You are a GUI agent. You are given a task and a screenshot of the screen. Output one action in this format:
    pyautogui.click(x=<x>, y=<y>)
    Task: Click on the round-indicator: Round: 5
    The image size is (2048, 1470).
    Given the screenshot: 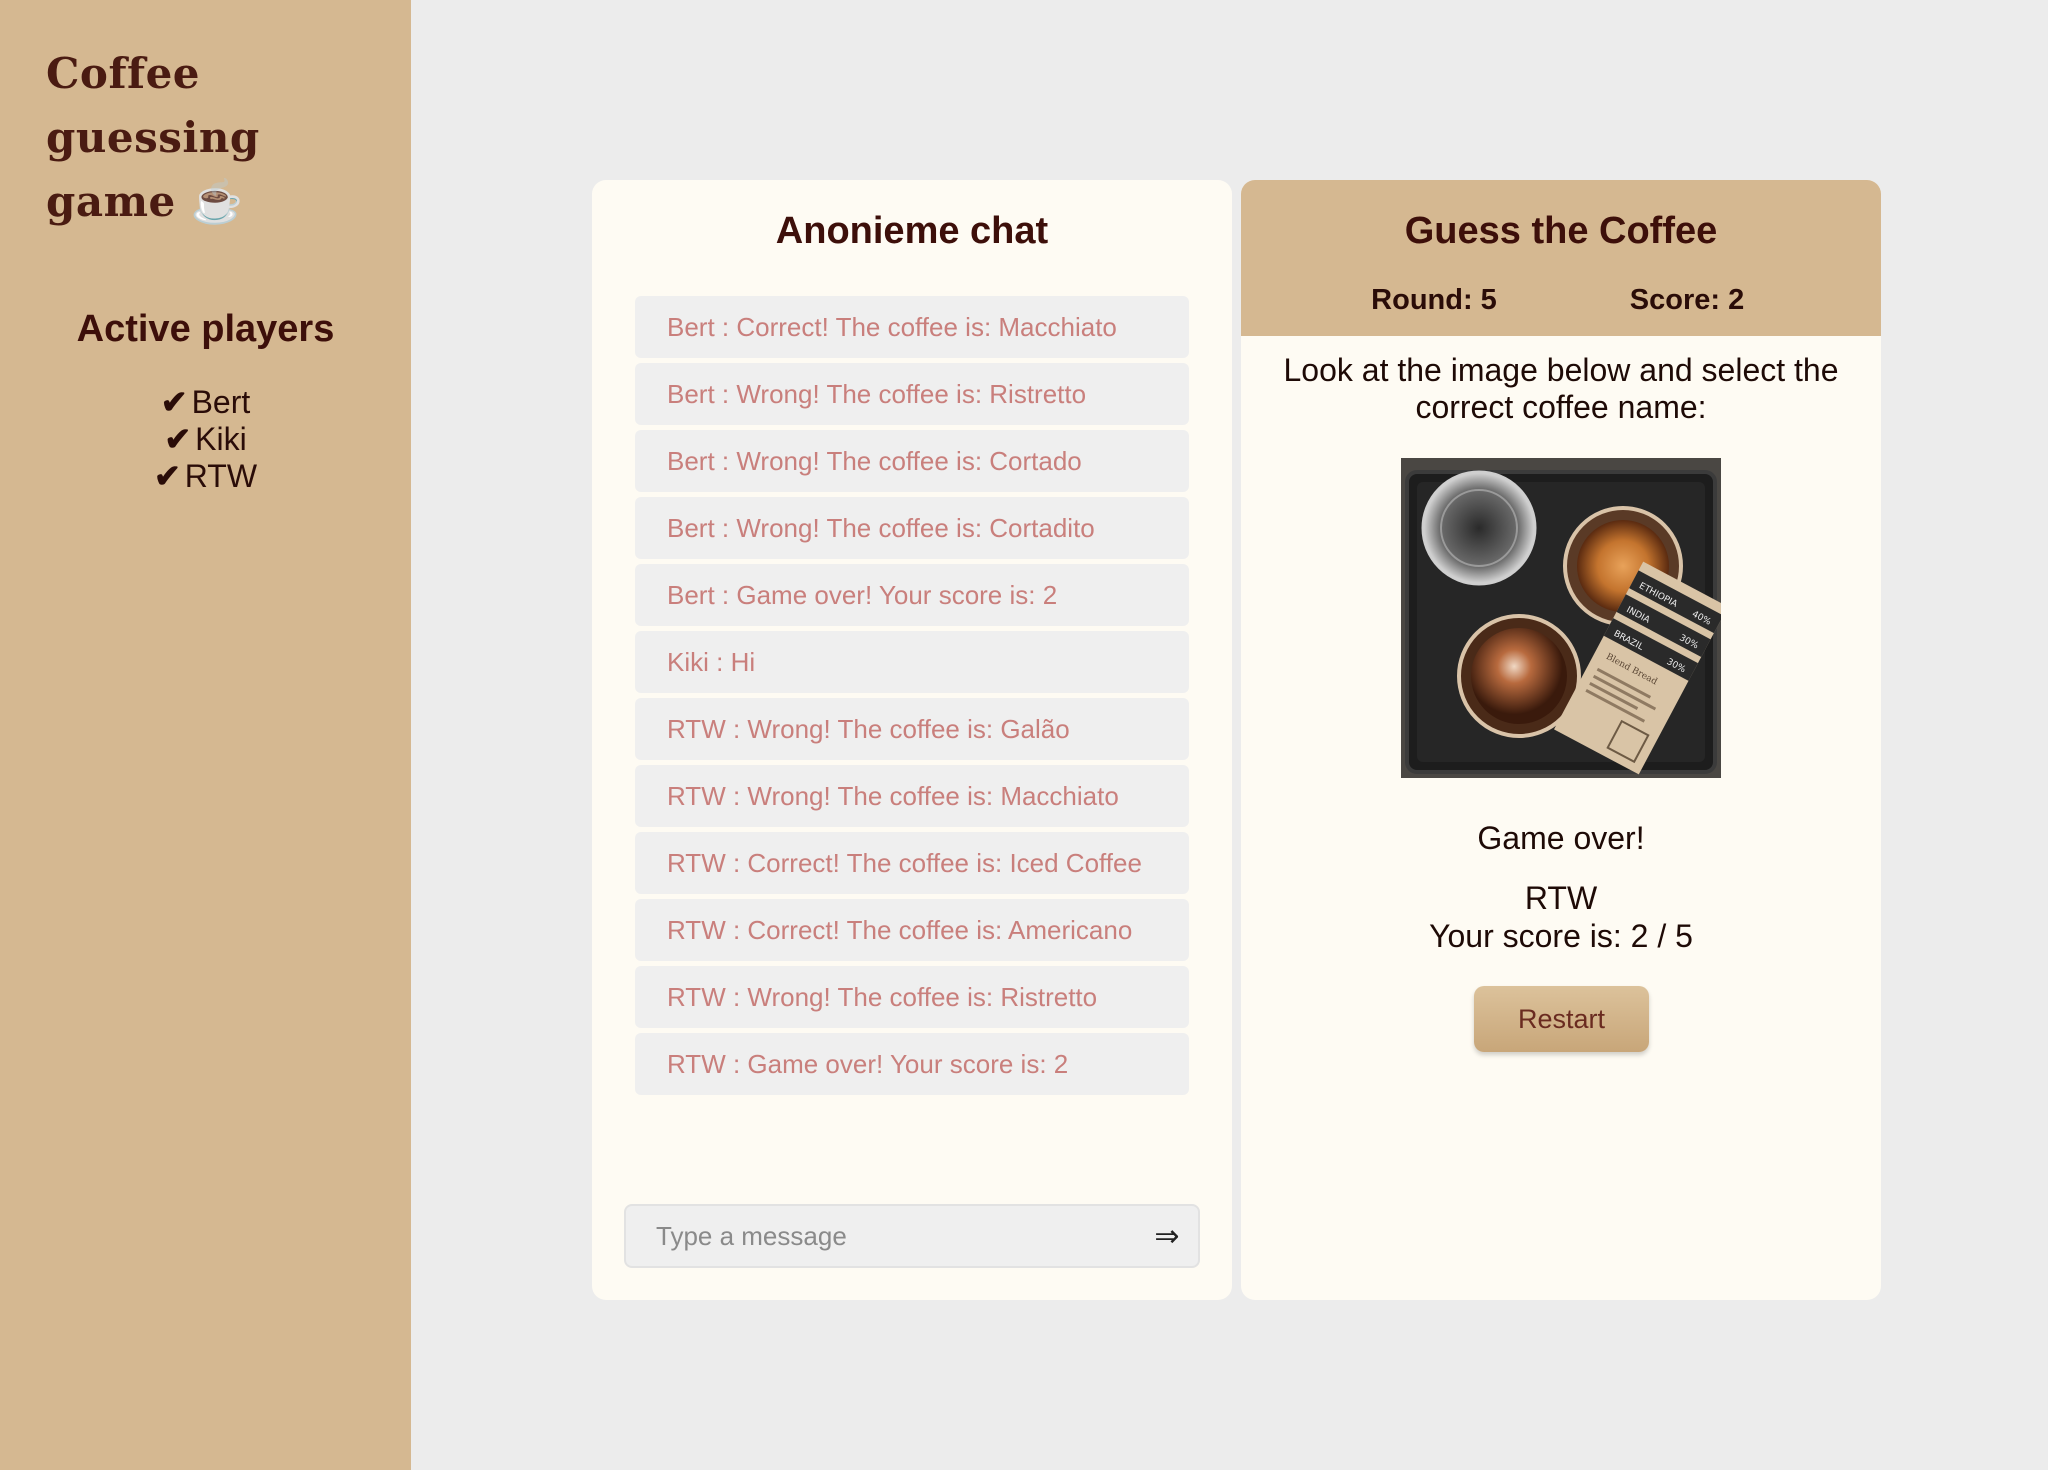 What is the action you would take?
    pyautogui.click(x=1434, y=300)
    